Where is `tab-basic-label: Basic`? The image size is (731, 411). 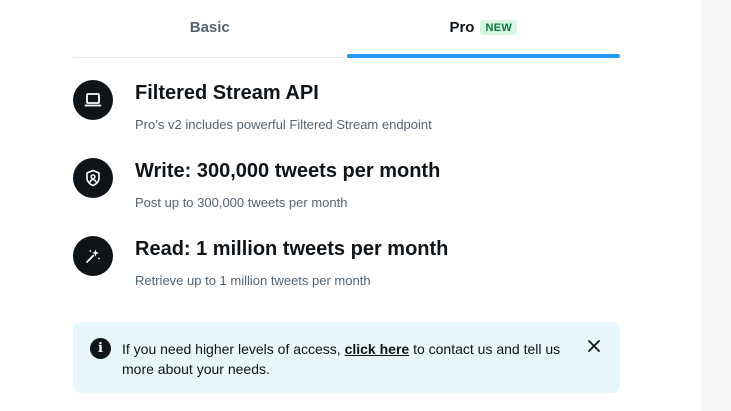
tab-basic-label: Basic is located at coordinates (209, 27).